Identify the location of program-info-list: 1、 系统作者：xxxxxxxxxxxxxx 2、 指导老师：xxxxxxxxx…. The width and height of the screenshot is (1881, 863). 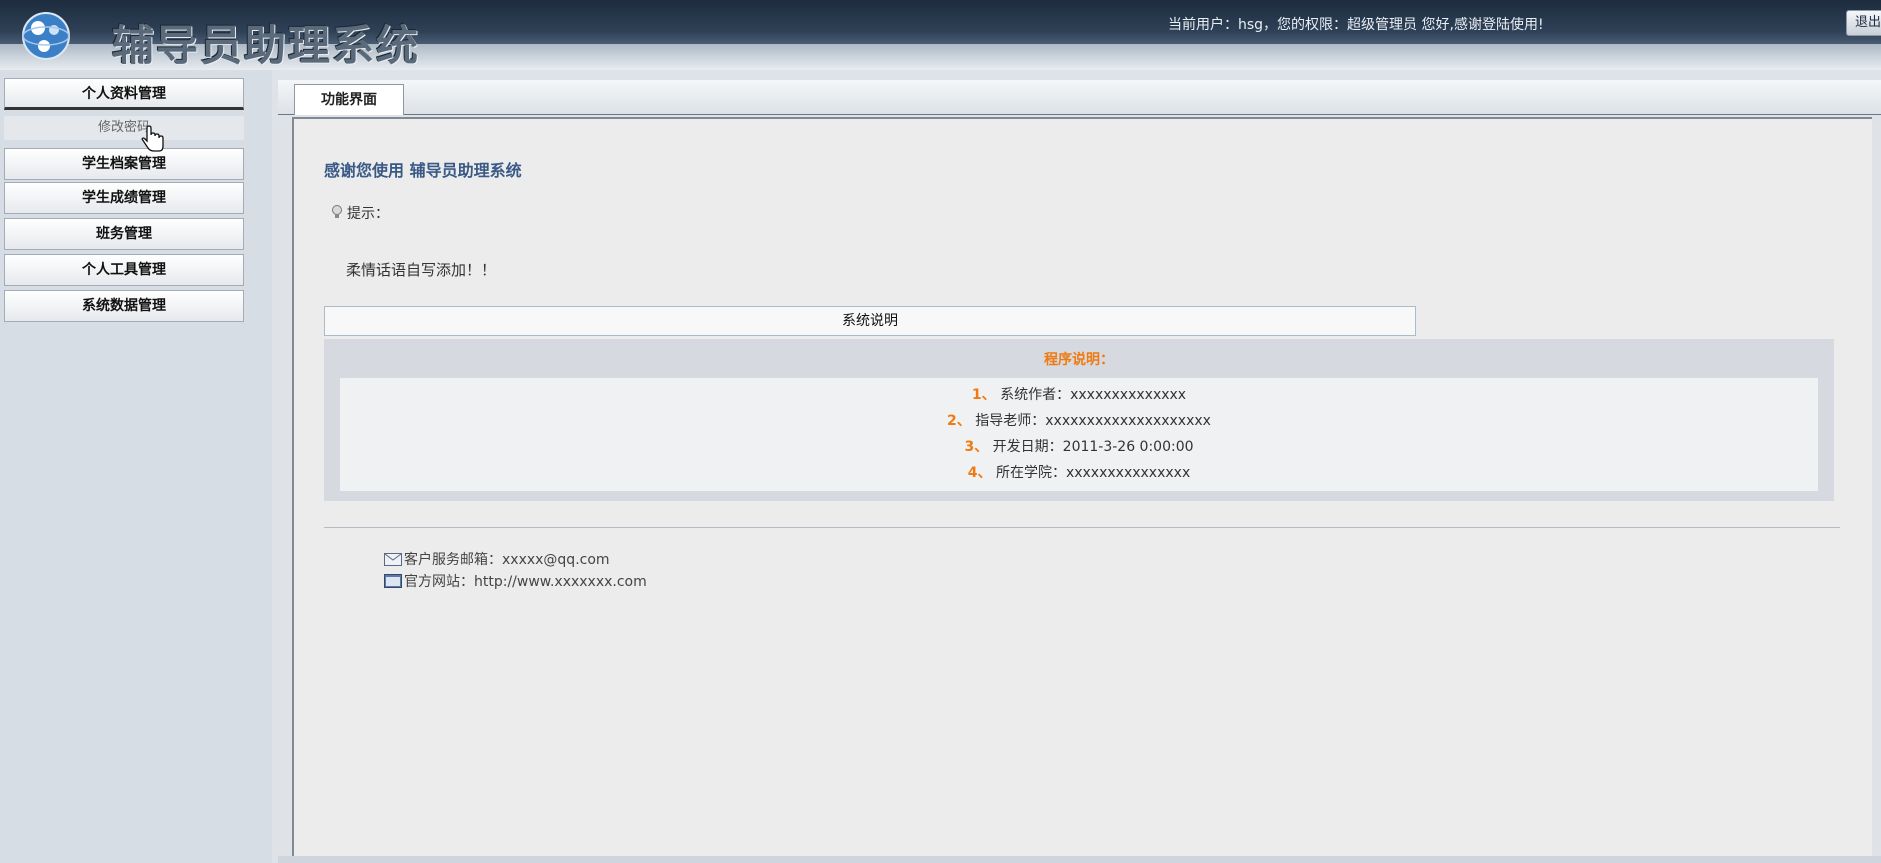
(1079, 434).